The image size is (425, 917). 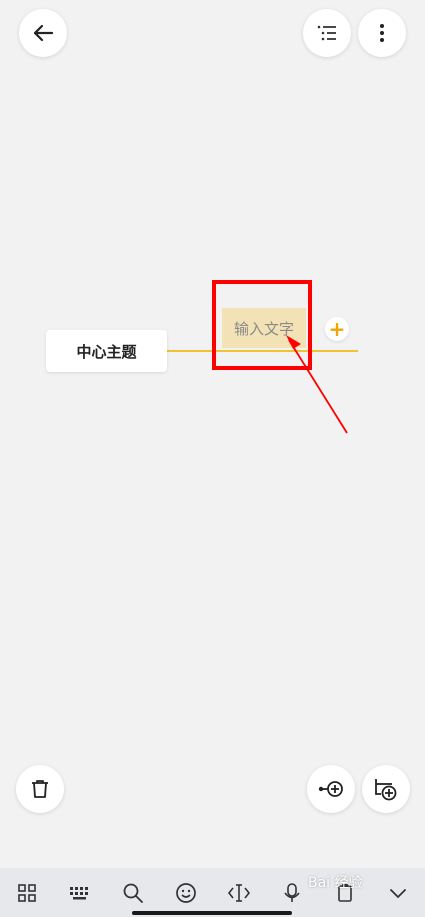 I want to click on search-button, so click(x=133, y=893).